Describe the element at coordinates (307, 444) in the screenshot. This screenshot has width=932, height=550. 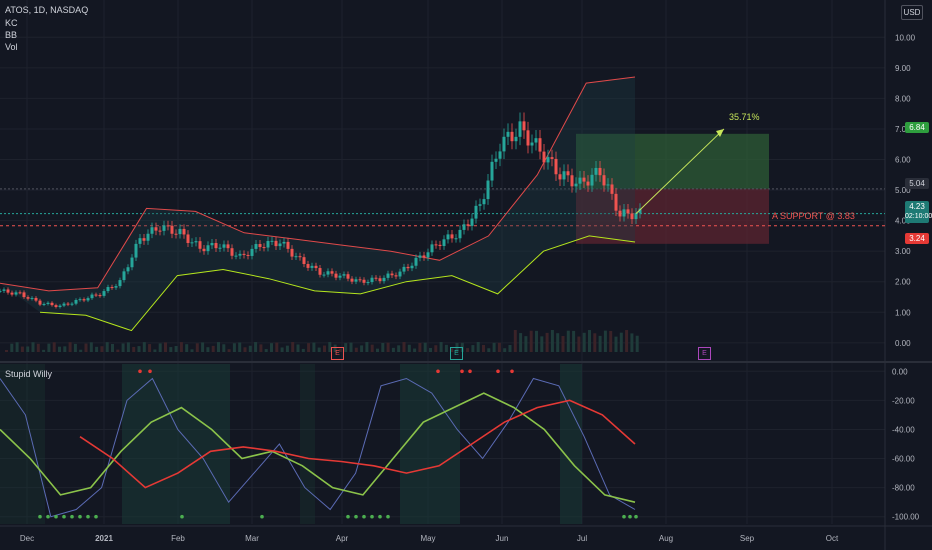
I see `oscillator-zone` at that location.